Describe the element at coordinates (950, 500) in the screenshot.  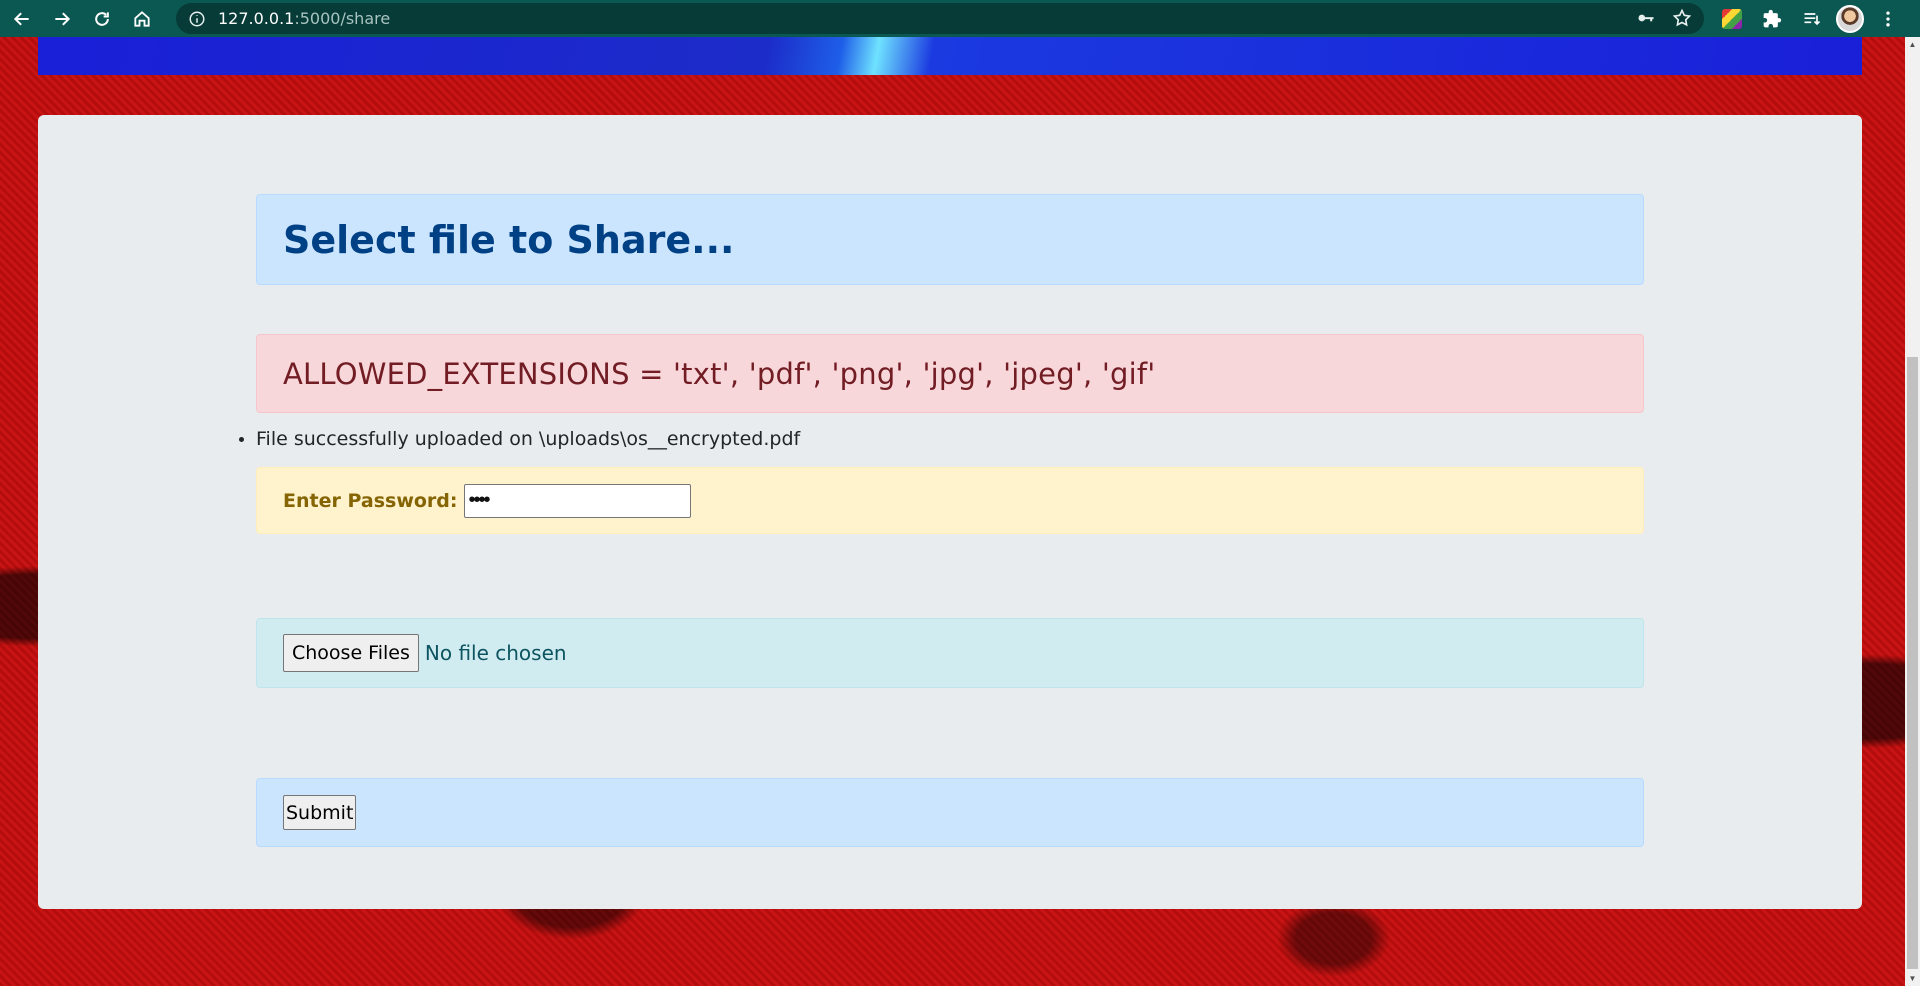
I see `password-alert: Enter Password:` at that location.